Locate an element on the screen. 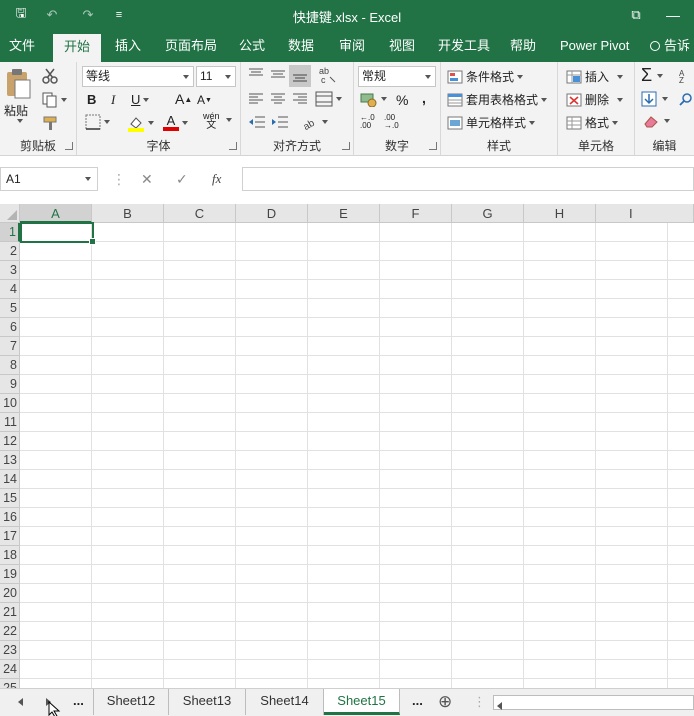 This screenshot has height=716, width=694. cut-icon is located at coordinates (50, 76).